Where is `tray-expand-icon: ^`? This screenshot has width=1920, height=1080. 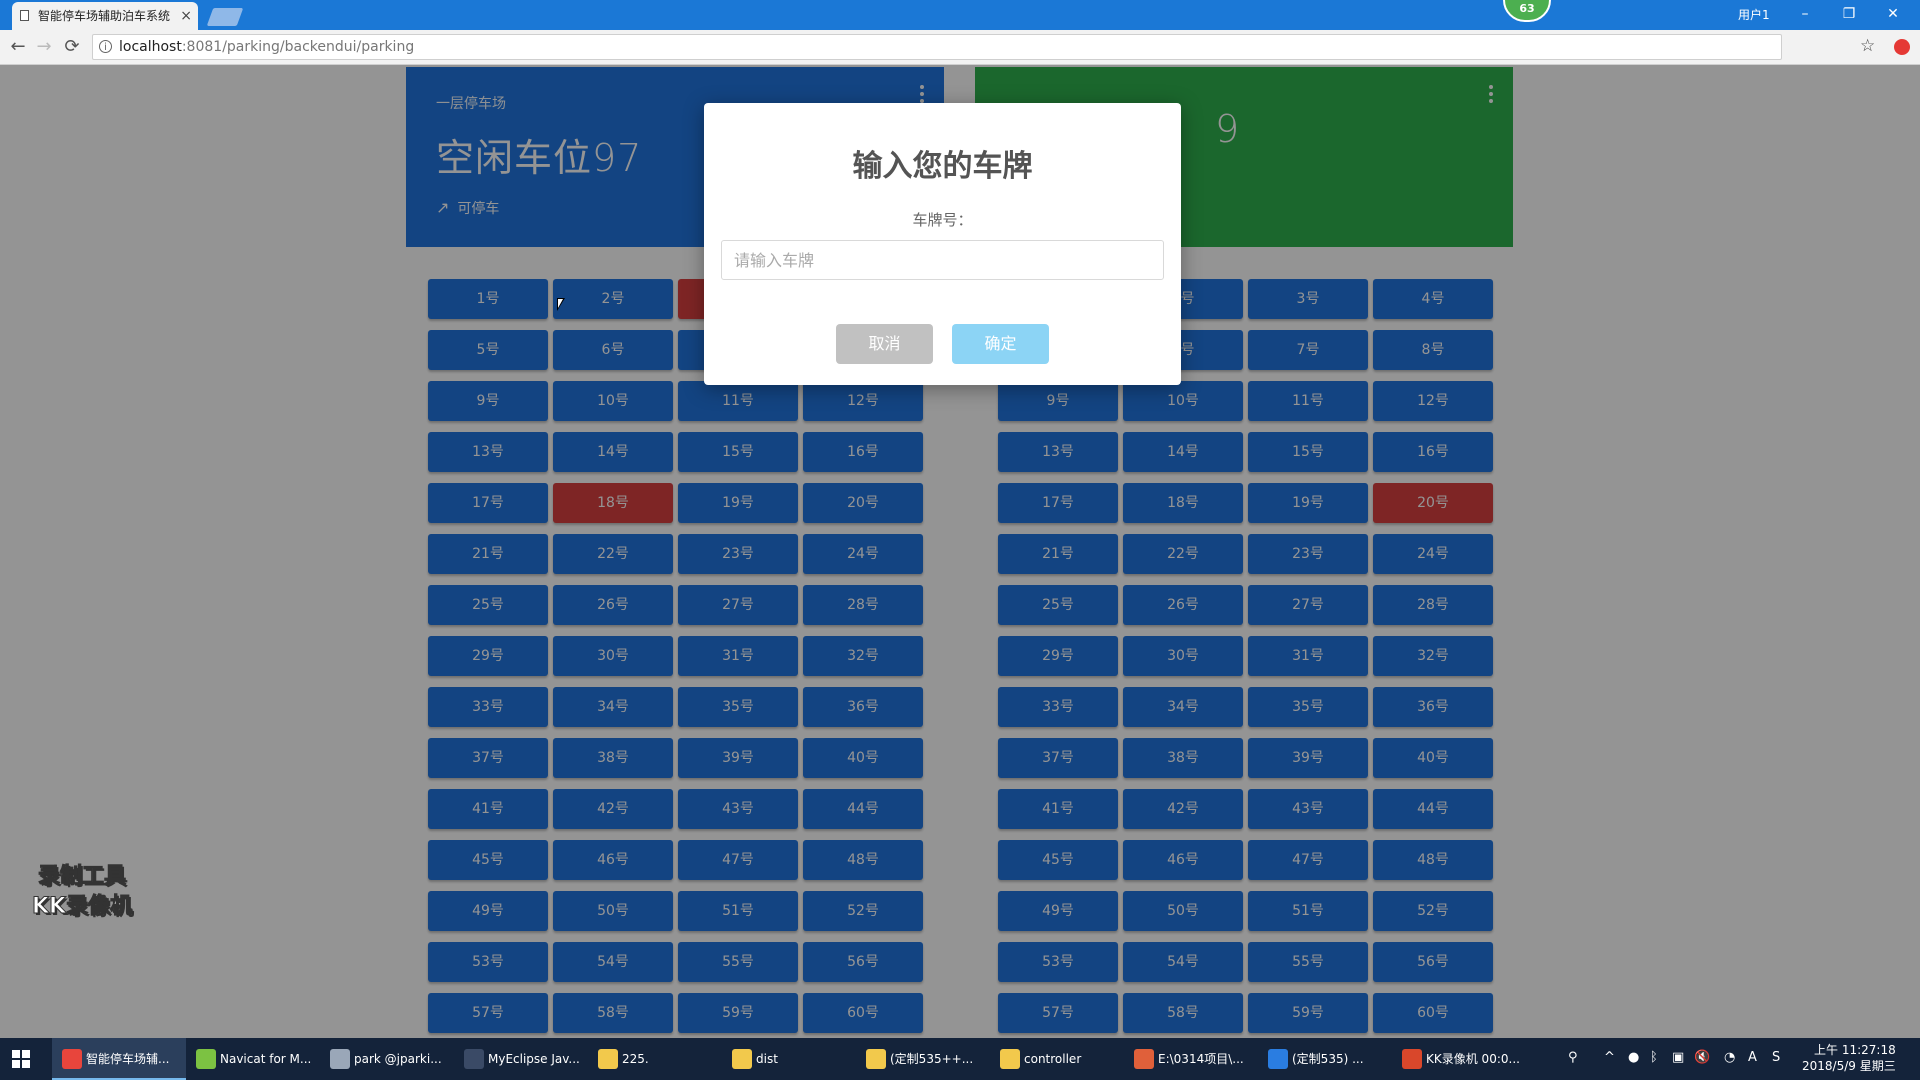
tray-expand-icon: ^ is located at coordinates (1609, 1059).